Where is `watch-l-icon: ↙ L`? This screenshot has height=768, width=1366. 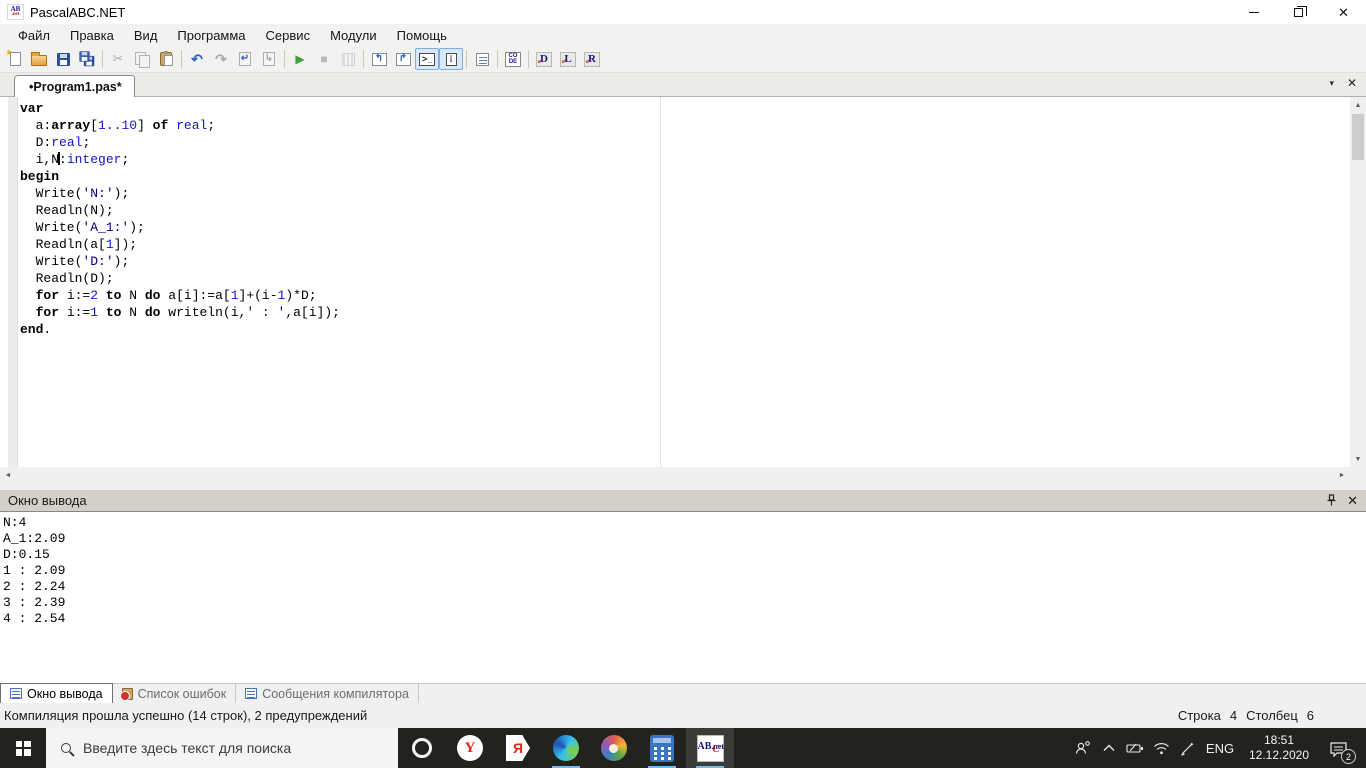
watch-l-icon: ↙ L is located at coordinates (568, 59).